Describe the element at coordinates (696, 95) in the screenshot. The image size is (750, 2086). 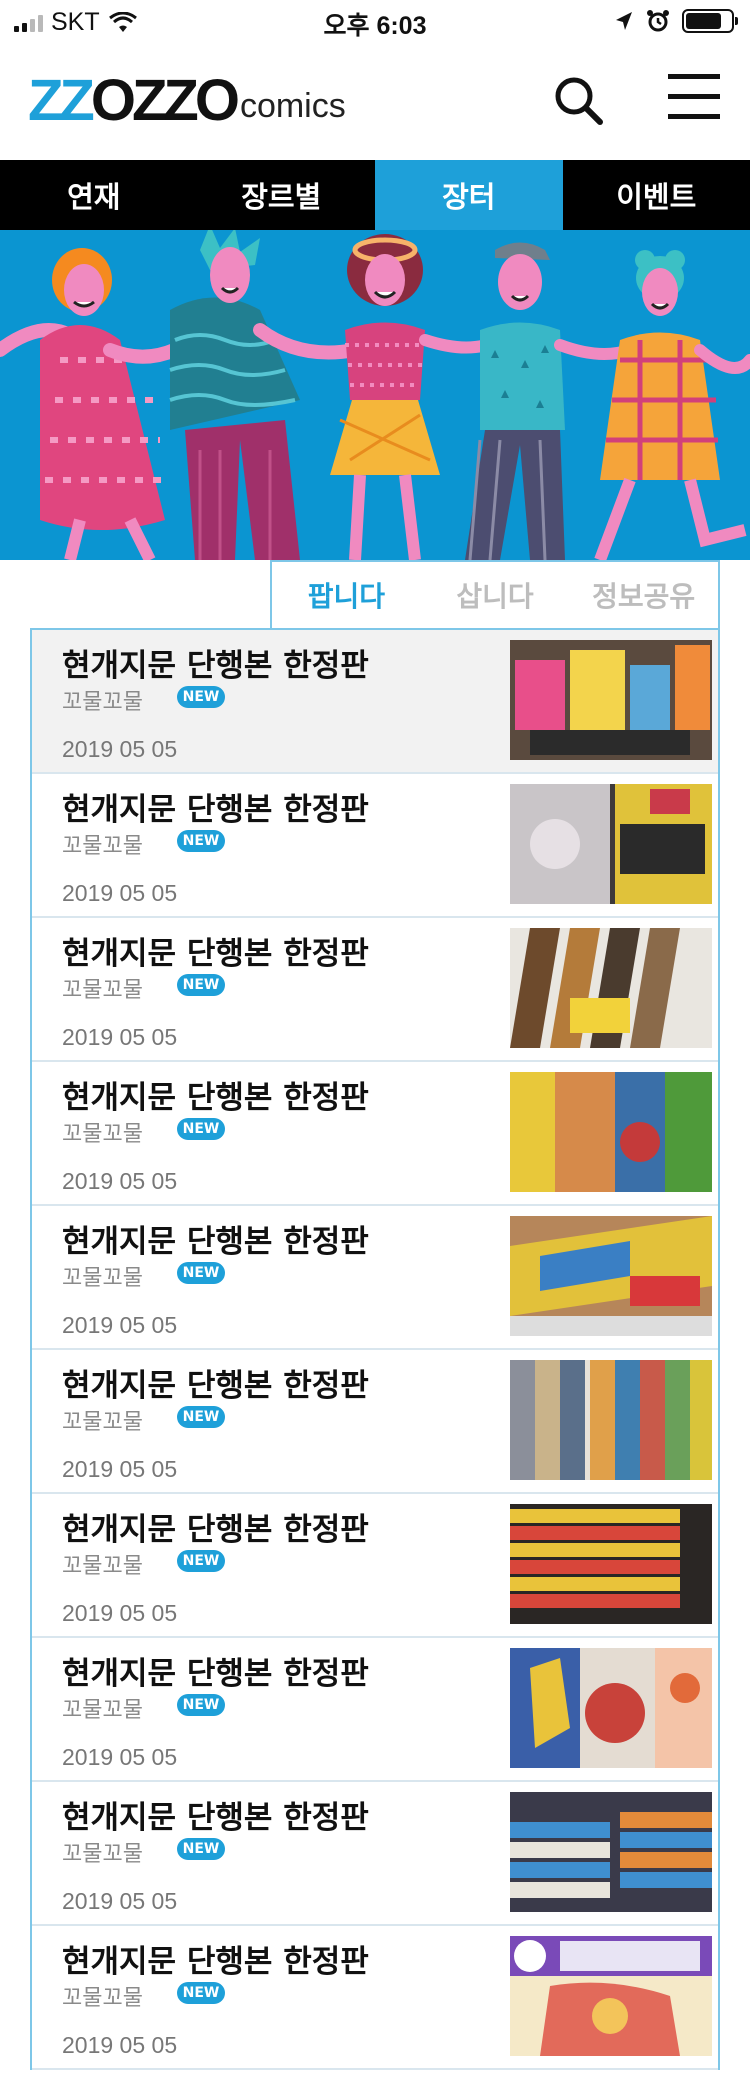
I see `hamburger-icon` at that location.